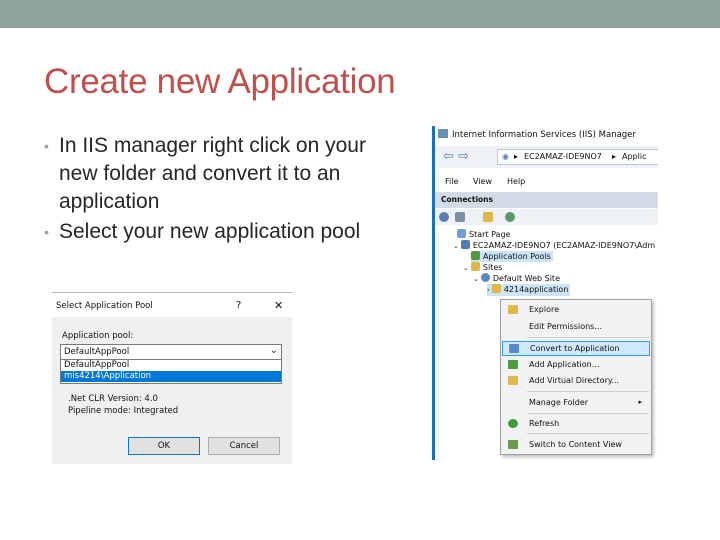 Image resolution: width=720 pixels, height=540 pixels. I want to click on slide-title: Create new Application, so click(220, 81).